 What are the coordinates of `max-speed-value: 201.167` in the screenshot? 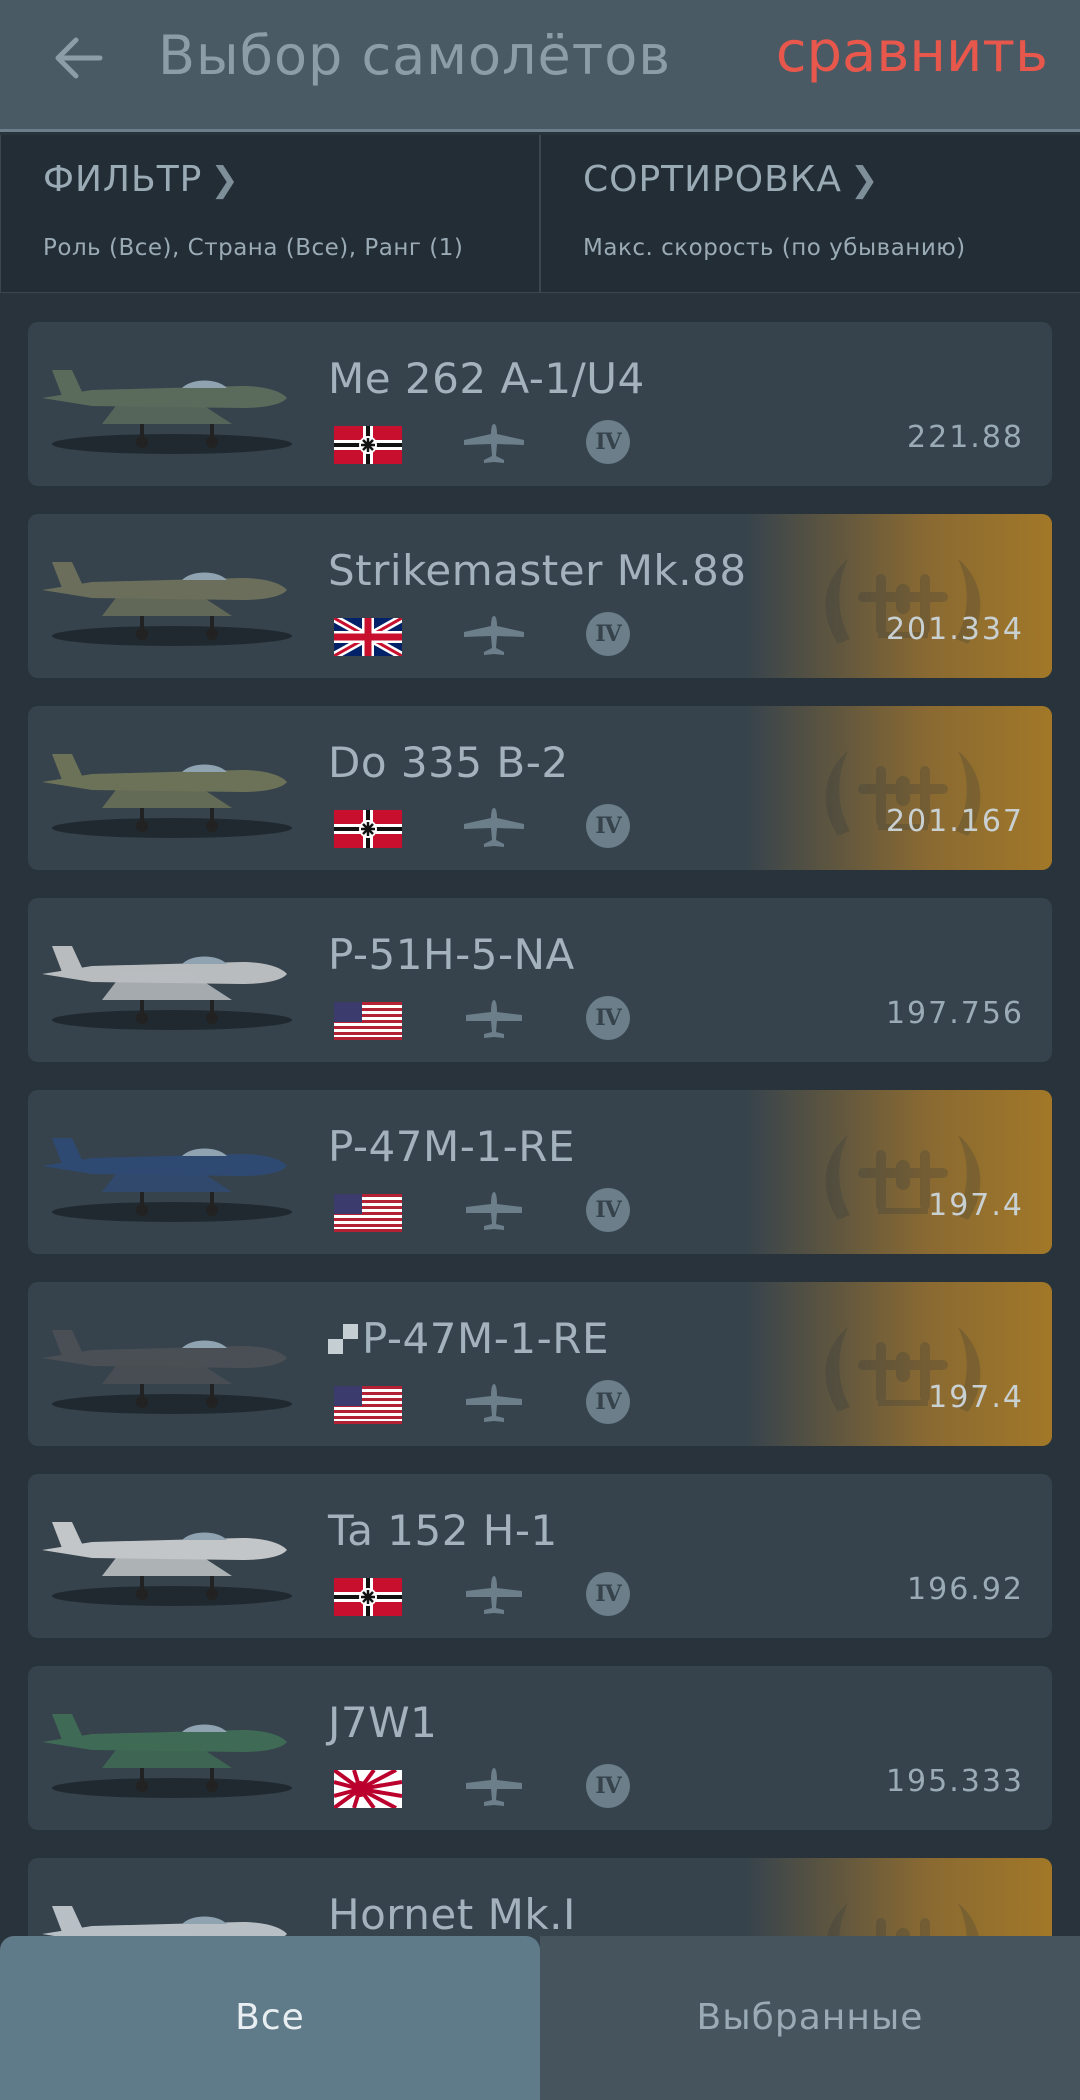 It's located at (954, 821).